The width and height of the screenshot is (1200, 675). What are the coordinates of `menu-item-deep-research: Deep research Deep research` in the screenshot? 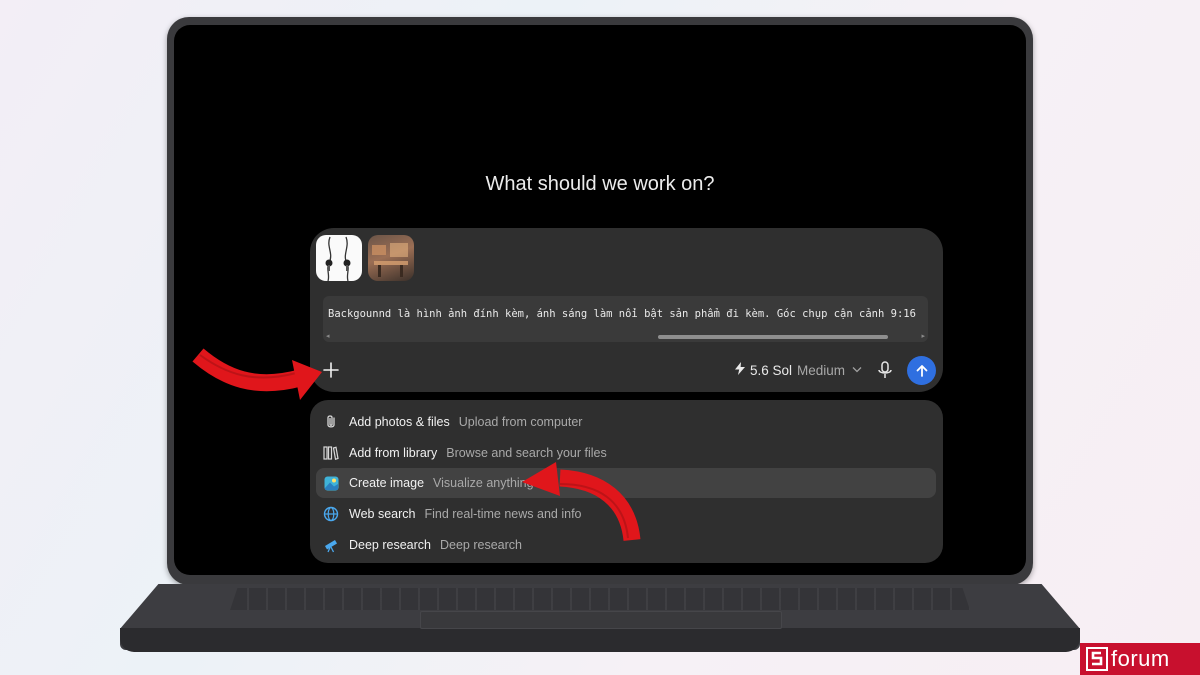 It's located at (626, 545).